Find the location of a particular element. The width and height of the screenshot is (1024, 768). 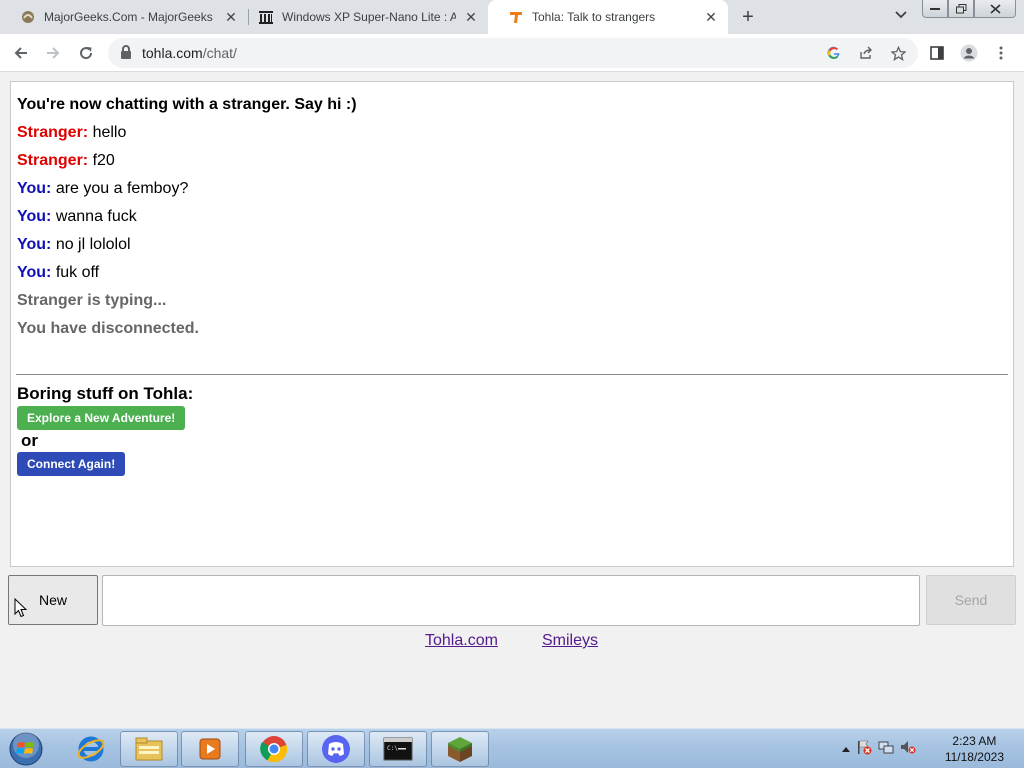

tab-tohla: Tohla: Talk to strangers ✕ is located at coordinates (608, 17).